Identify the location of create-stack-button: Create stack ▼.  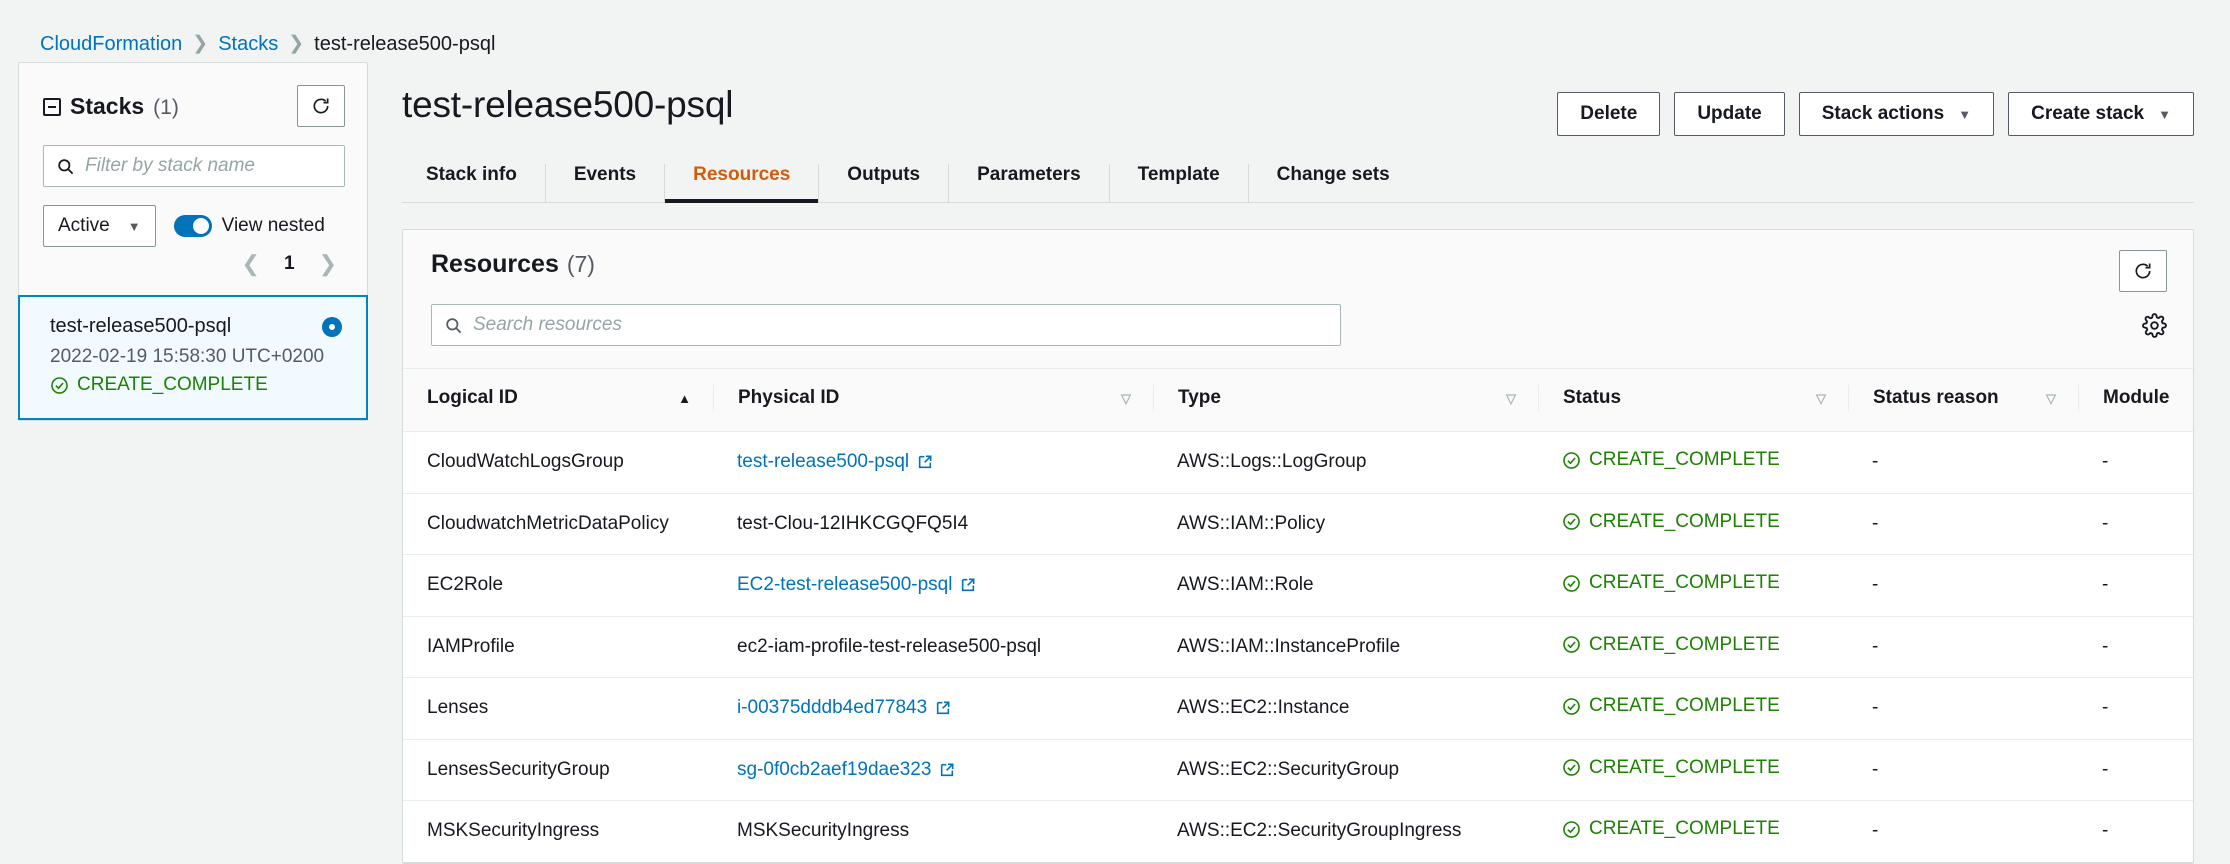
(2101, 114).